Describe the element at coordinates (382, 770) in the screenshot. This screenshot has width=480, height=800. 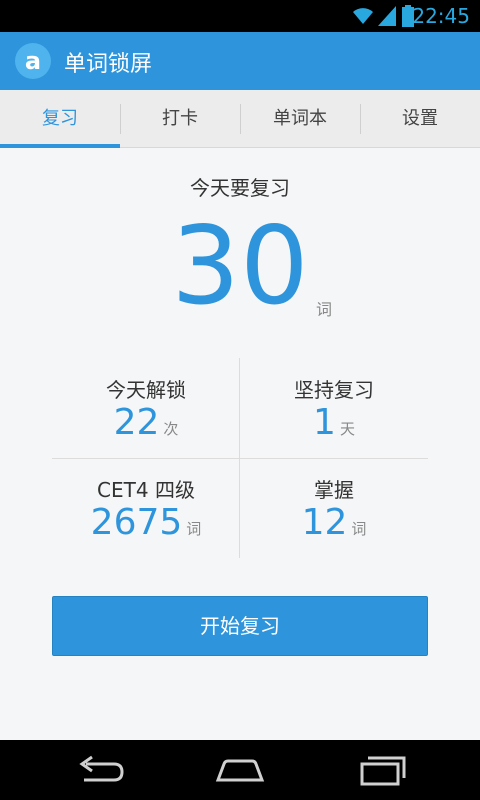
I see `recent-apps-icon` at that location.